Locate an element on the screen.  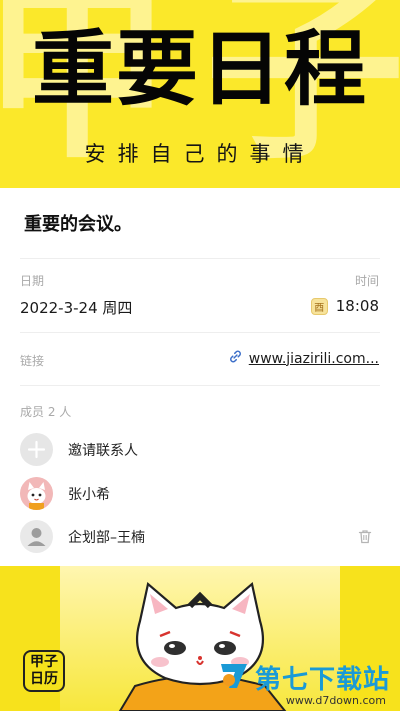
avatar is located at coordinates (36, 493).